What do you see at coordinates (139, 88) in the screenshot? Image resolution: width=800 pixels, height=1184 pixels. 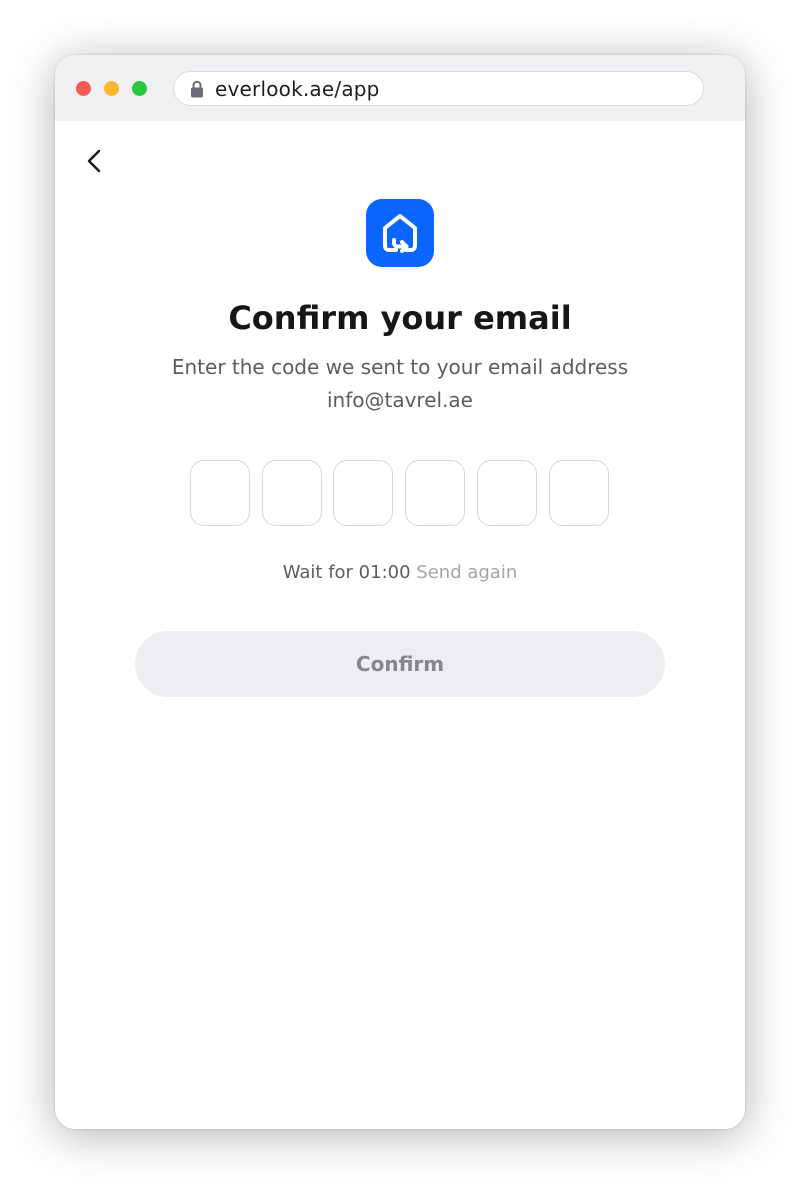 I see `maximize-window-button` at bounding box center [139, 88].